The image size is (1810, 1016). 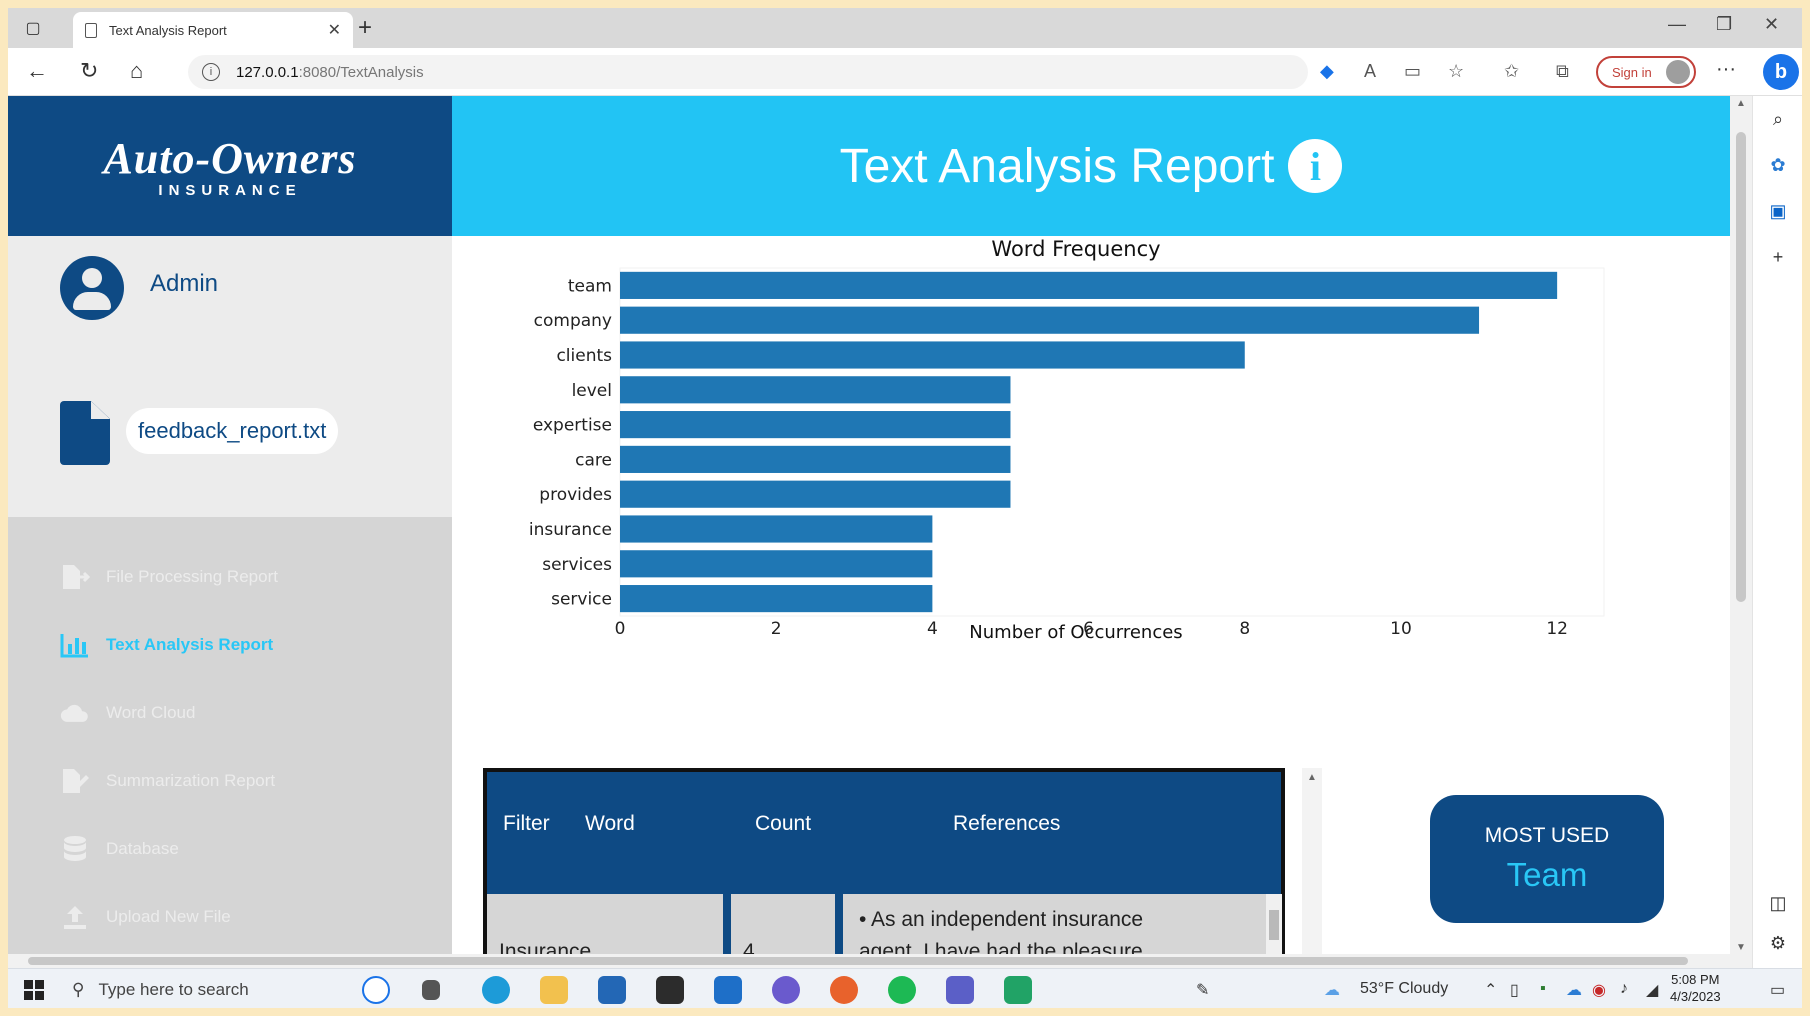 I want to click on x-tick-label: 0, so click(x=620, y=629).